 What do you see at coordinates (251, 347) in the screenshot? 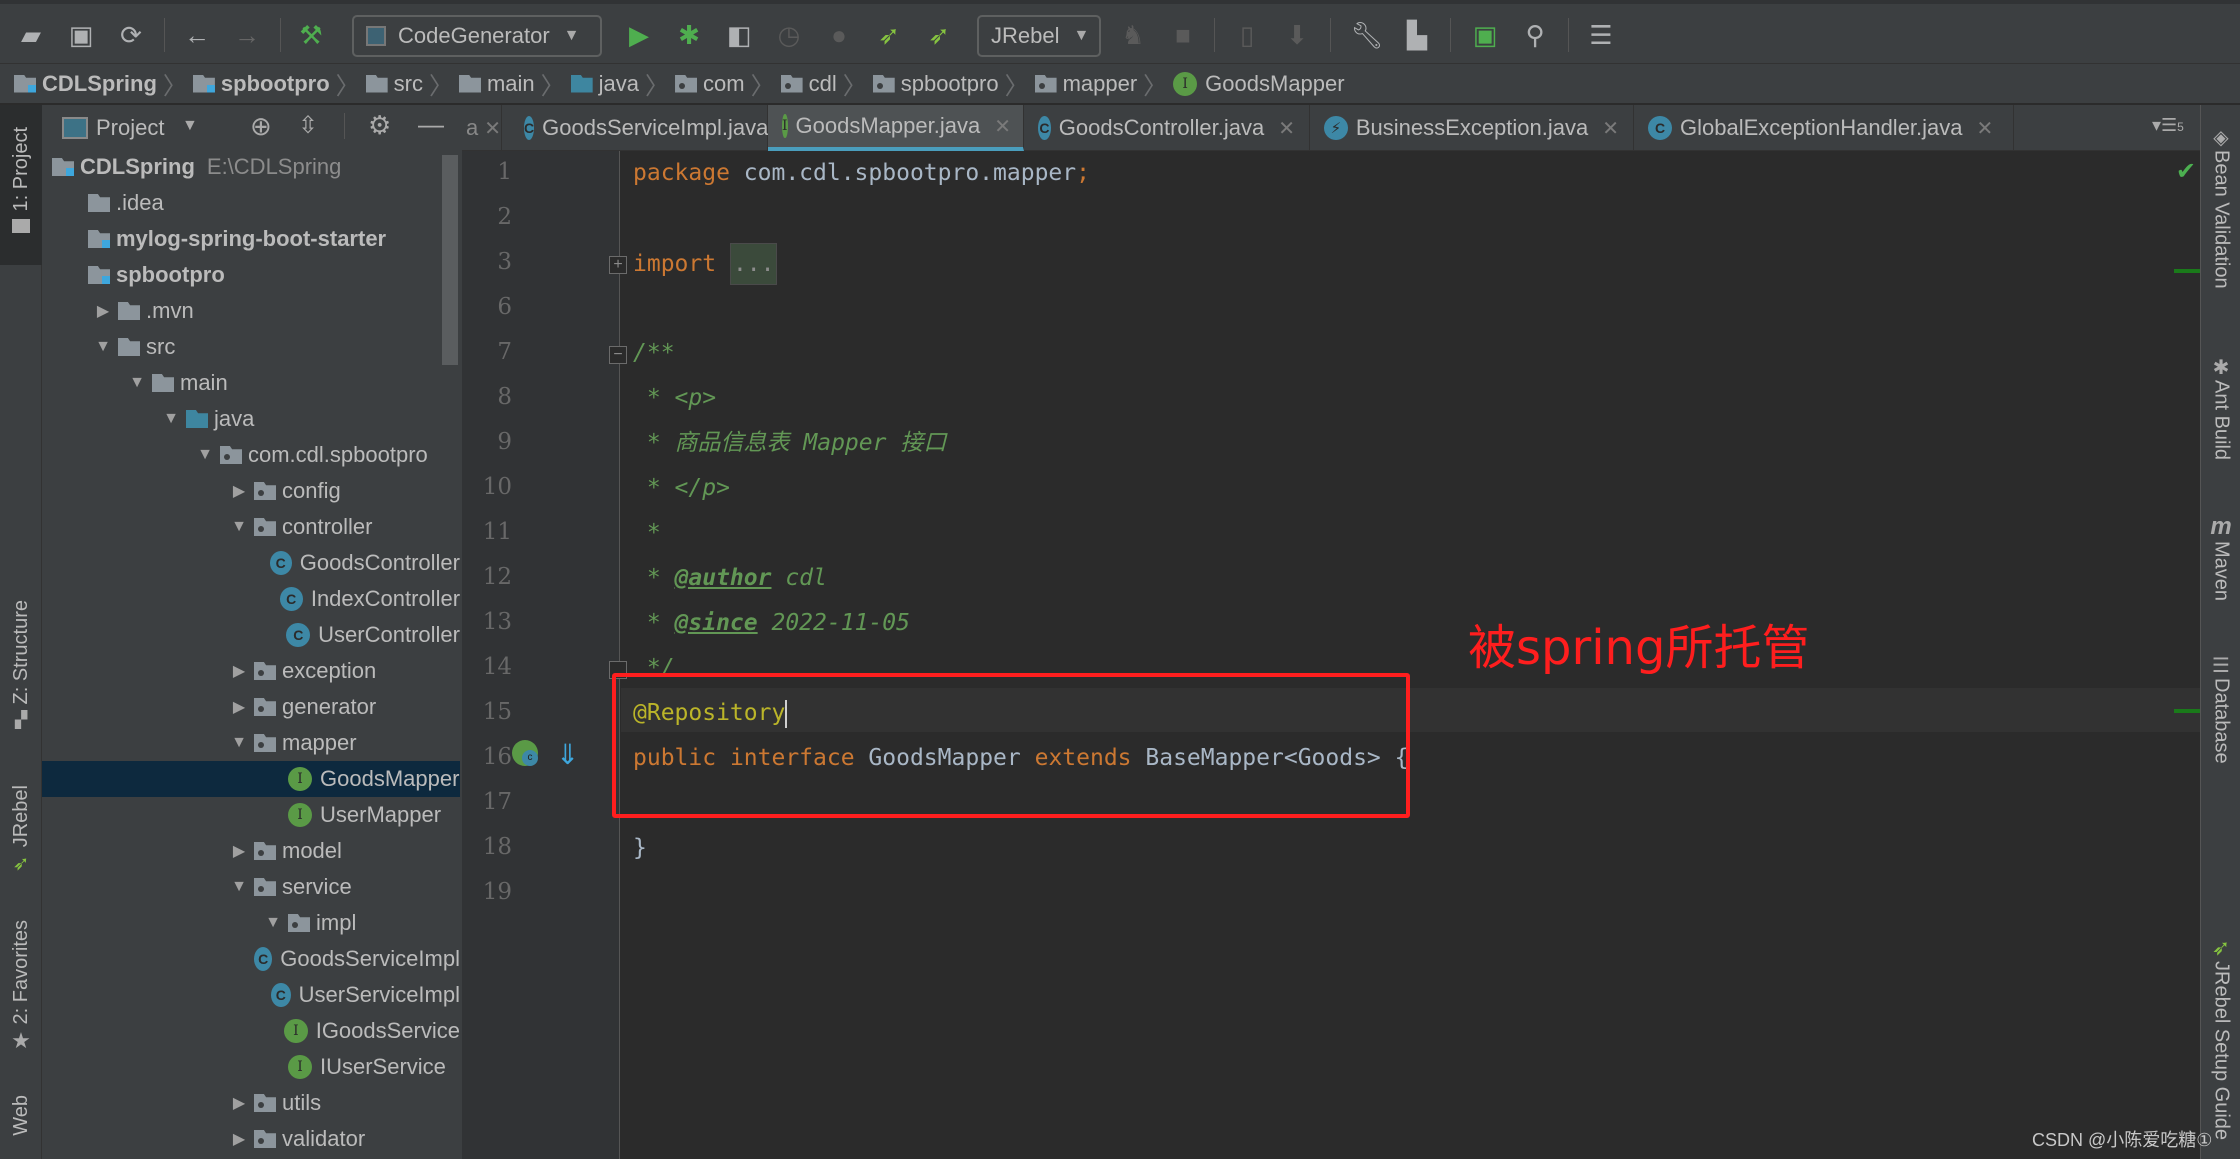
I see `tree-item: ▼ src` at bounding box center [251, 347].